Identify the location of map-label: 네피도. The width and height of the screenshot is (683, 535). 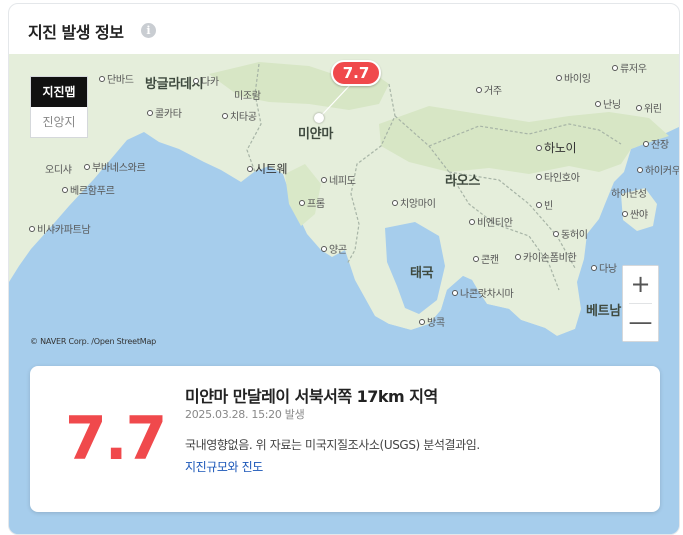
(338, 179).